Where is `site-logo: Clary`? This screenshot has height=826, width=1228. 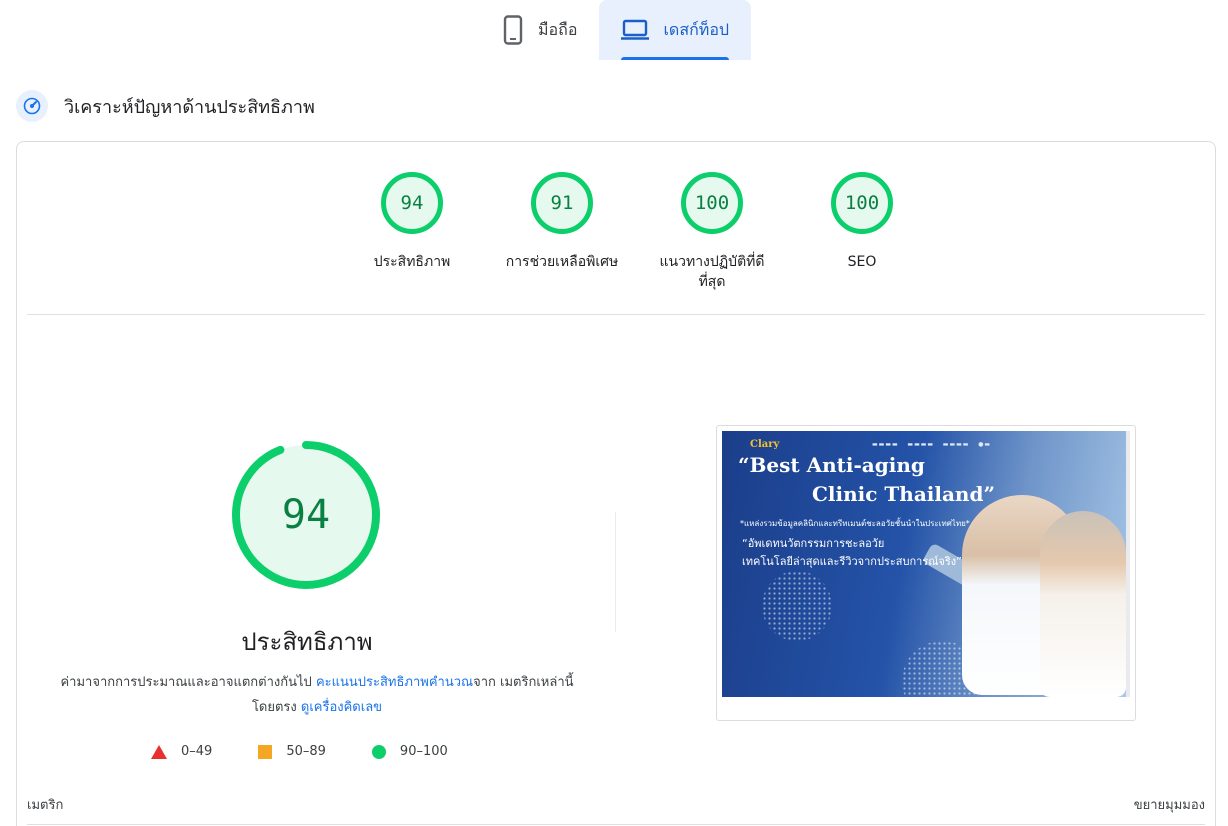 site-logo: Clary is located at coordinates (765, 444).